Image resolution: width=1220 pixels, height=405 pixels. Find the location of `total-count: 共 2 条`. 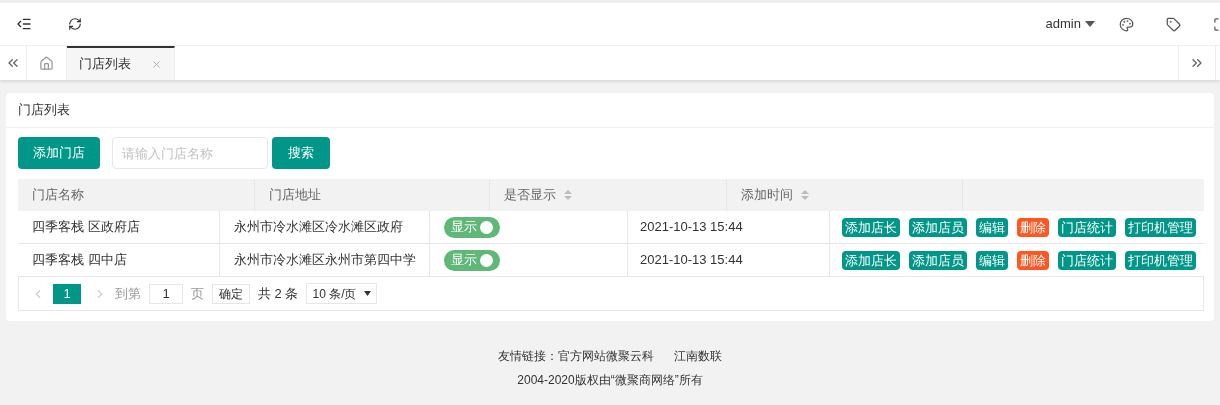

total-count: 共 2 条 is located at coordinates (278, 293).